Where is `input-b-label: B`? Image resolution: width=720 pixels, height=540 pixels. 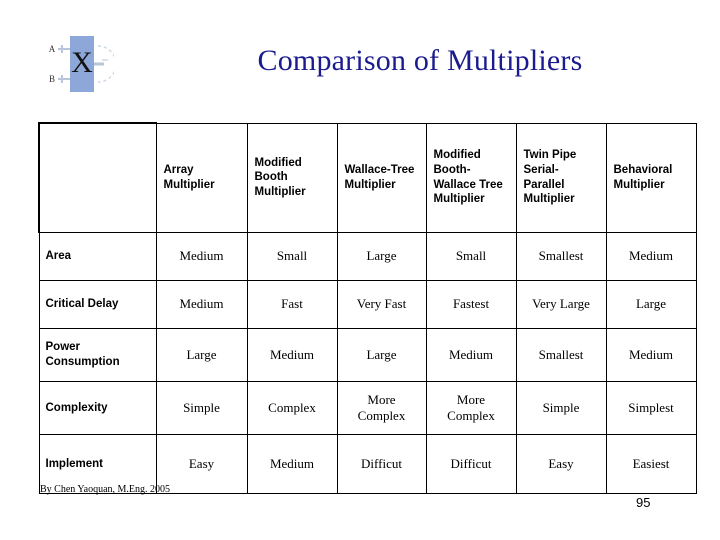 input-b-label: B is located at coordinates (52, 79).